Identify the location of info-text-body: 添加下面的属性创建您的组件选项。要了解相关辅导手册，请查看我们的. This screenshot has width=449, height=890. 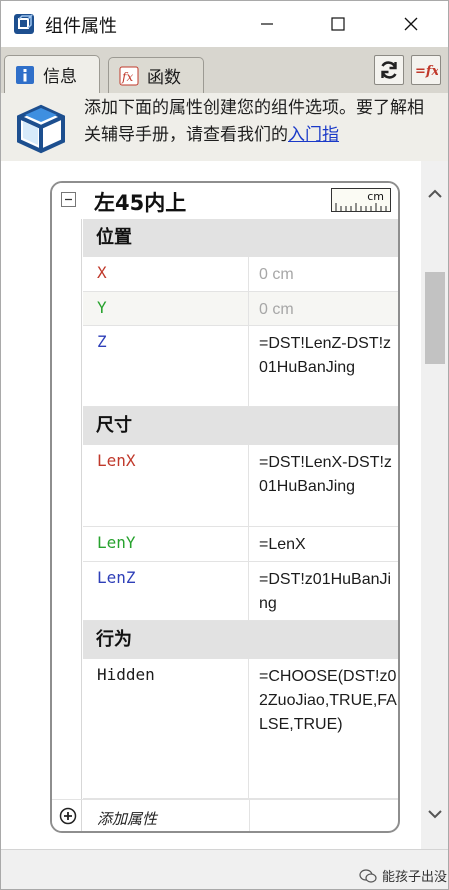
(254, 121).